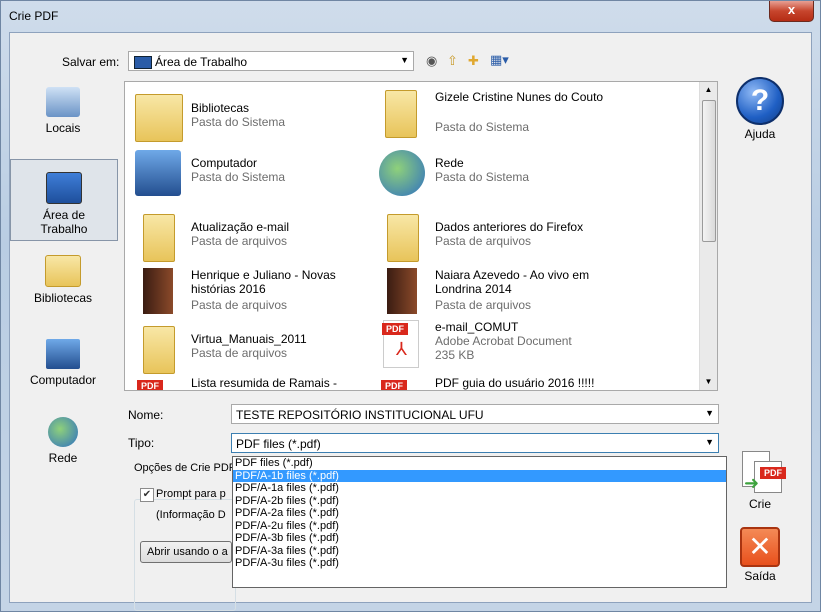 The width and height of the screenshot is (821, 612). I want to click on options-group-title: Opções de Crie PDF, so click(185, 468).